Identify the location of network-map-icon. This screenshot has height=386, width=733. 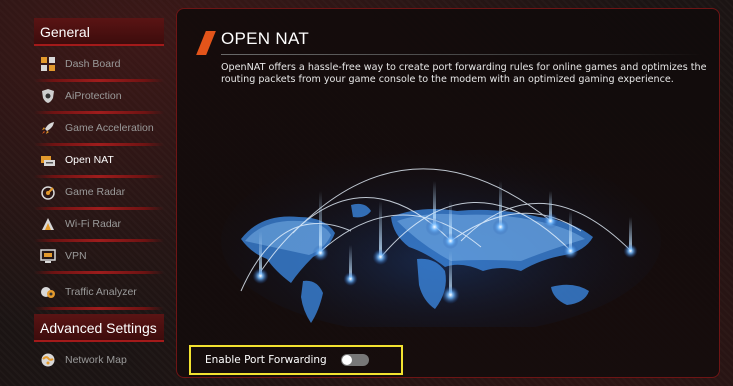
(48, 360).